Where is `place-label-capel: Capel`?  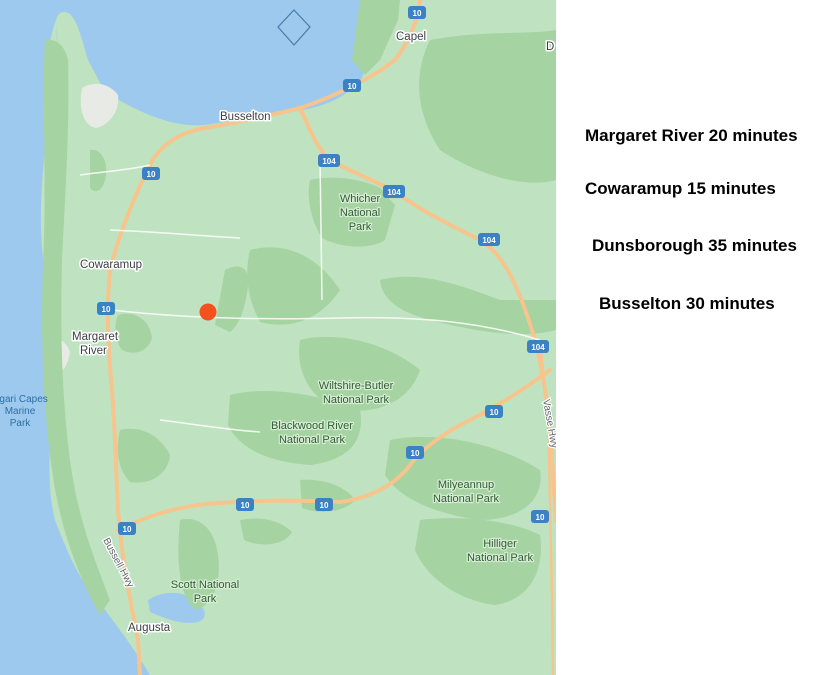 place-label-capel: Capel is located at coordinates (411, 37).